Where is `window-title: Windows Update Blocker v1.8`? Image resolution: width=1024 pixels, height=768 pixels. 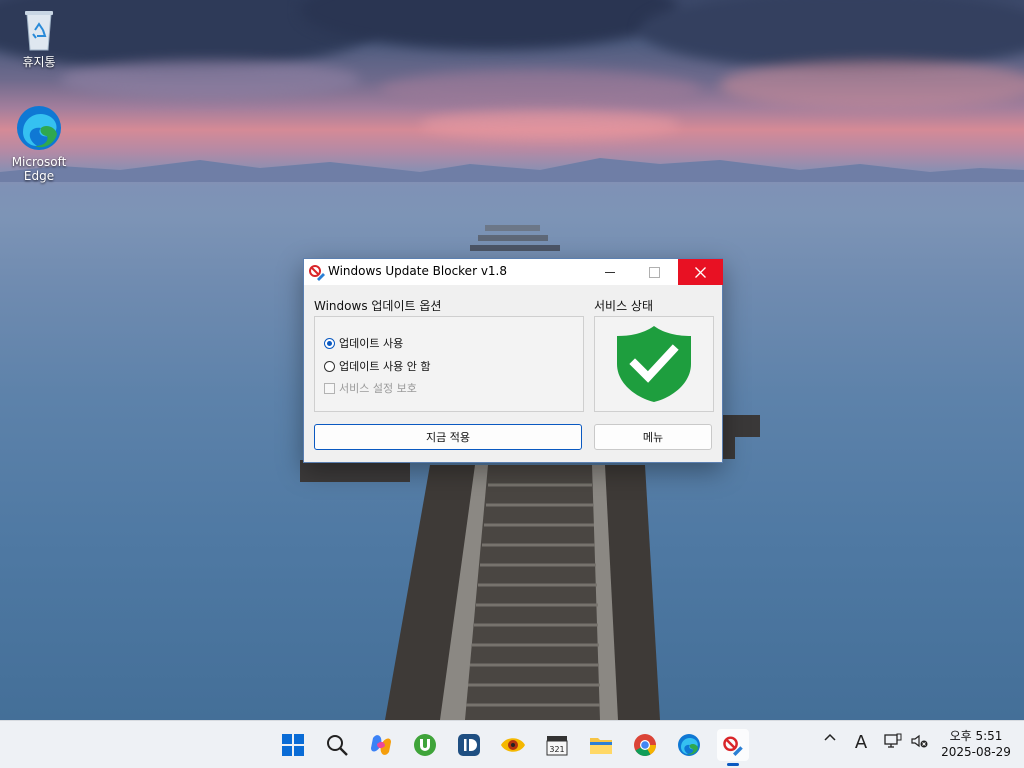
window-title: Windows Update Blocker v1.8 is located at coordinates (417, 271).